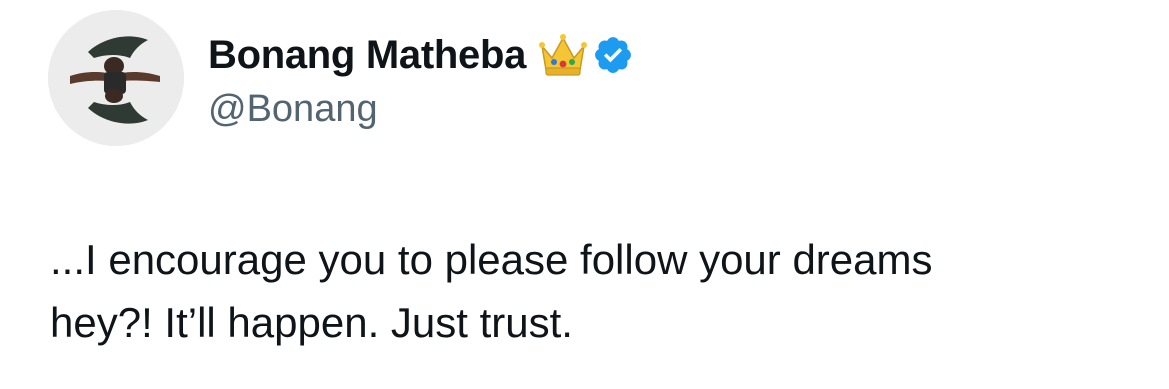 This screenshot has height=389, width=1169. I want to click on author-name-row: Bonang Matheba, so click(421, 55).